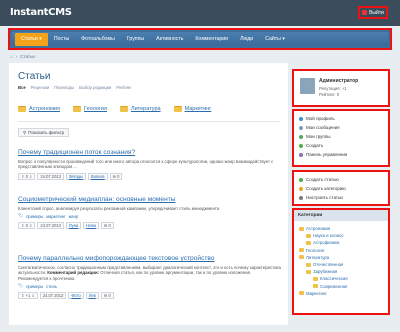 Image resolution: width=400 pixels, height=332 pixels. What do you see at coordinates (64, 87) in the screenshot?
I see `tab-translations: Переводы` at bounding box center [64, 87].